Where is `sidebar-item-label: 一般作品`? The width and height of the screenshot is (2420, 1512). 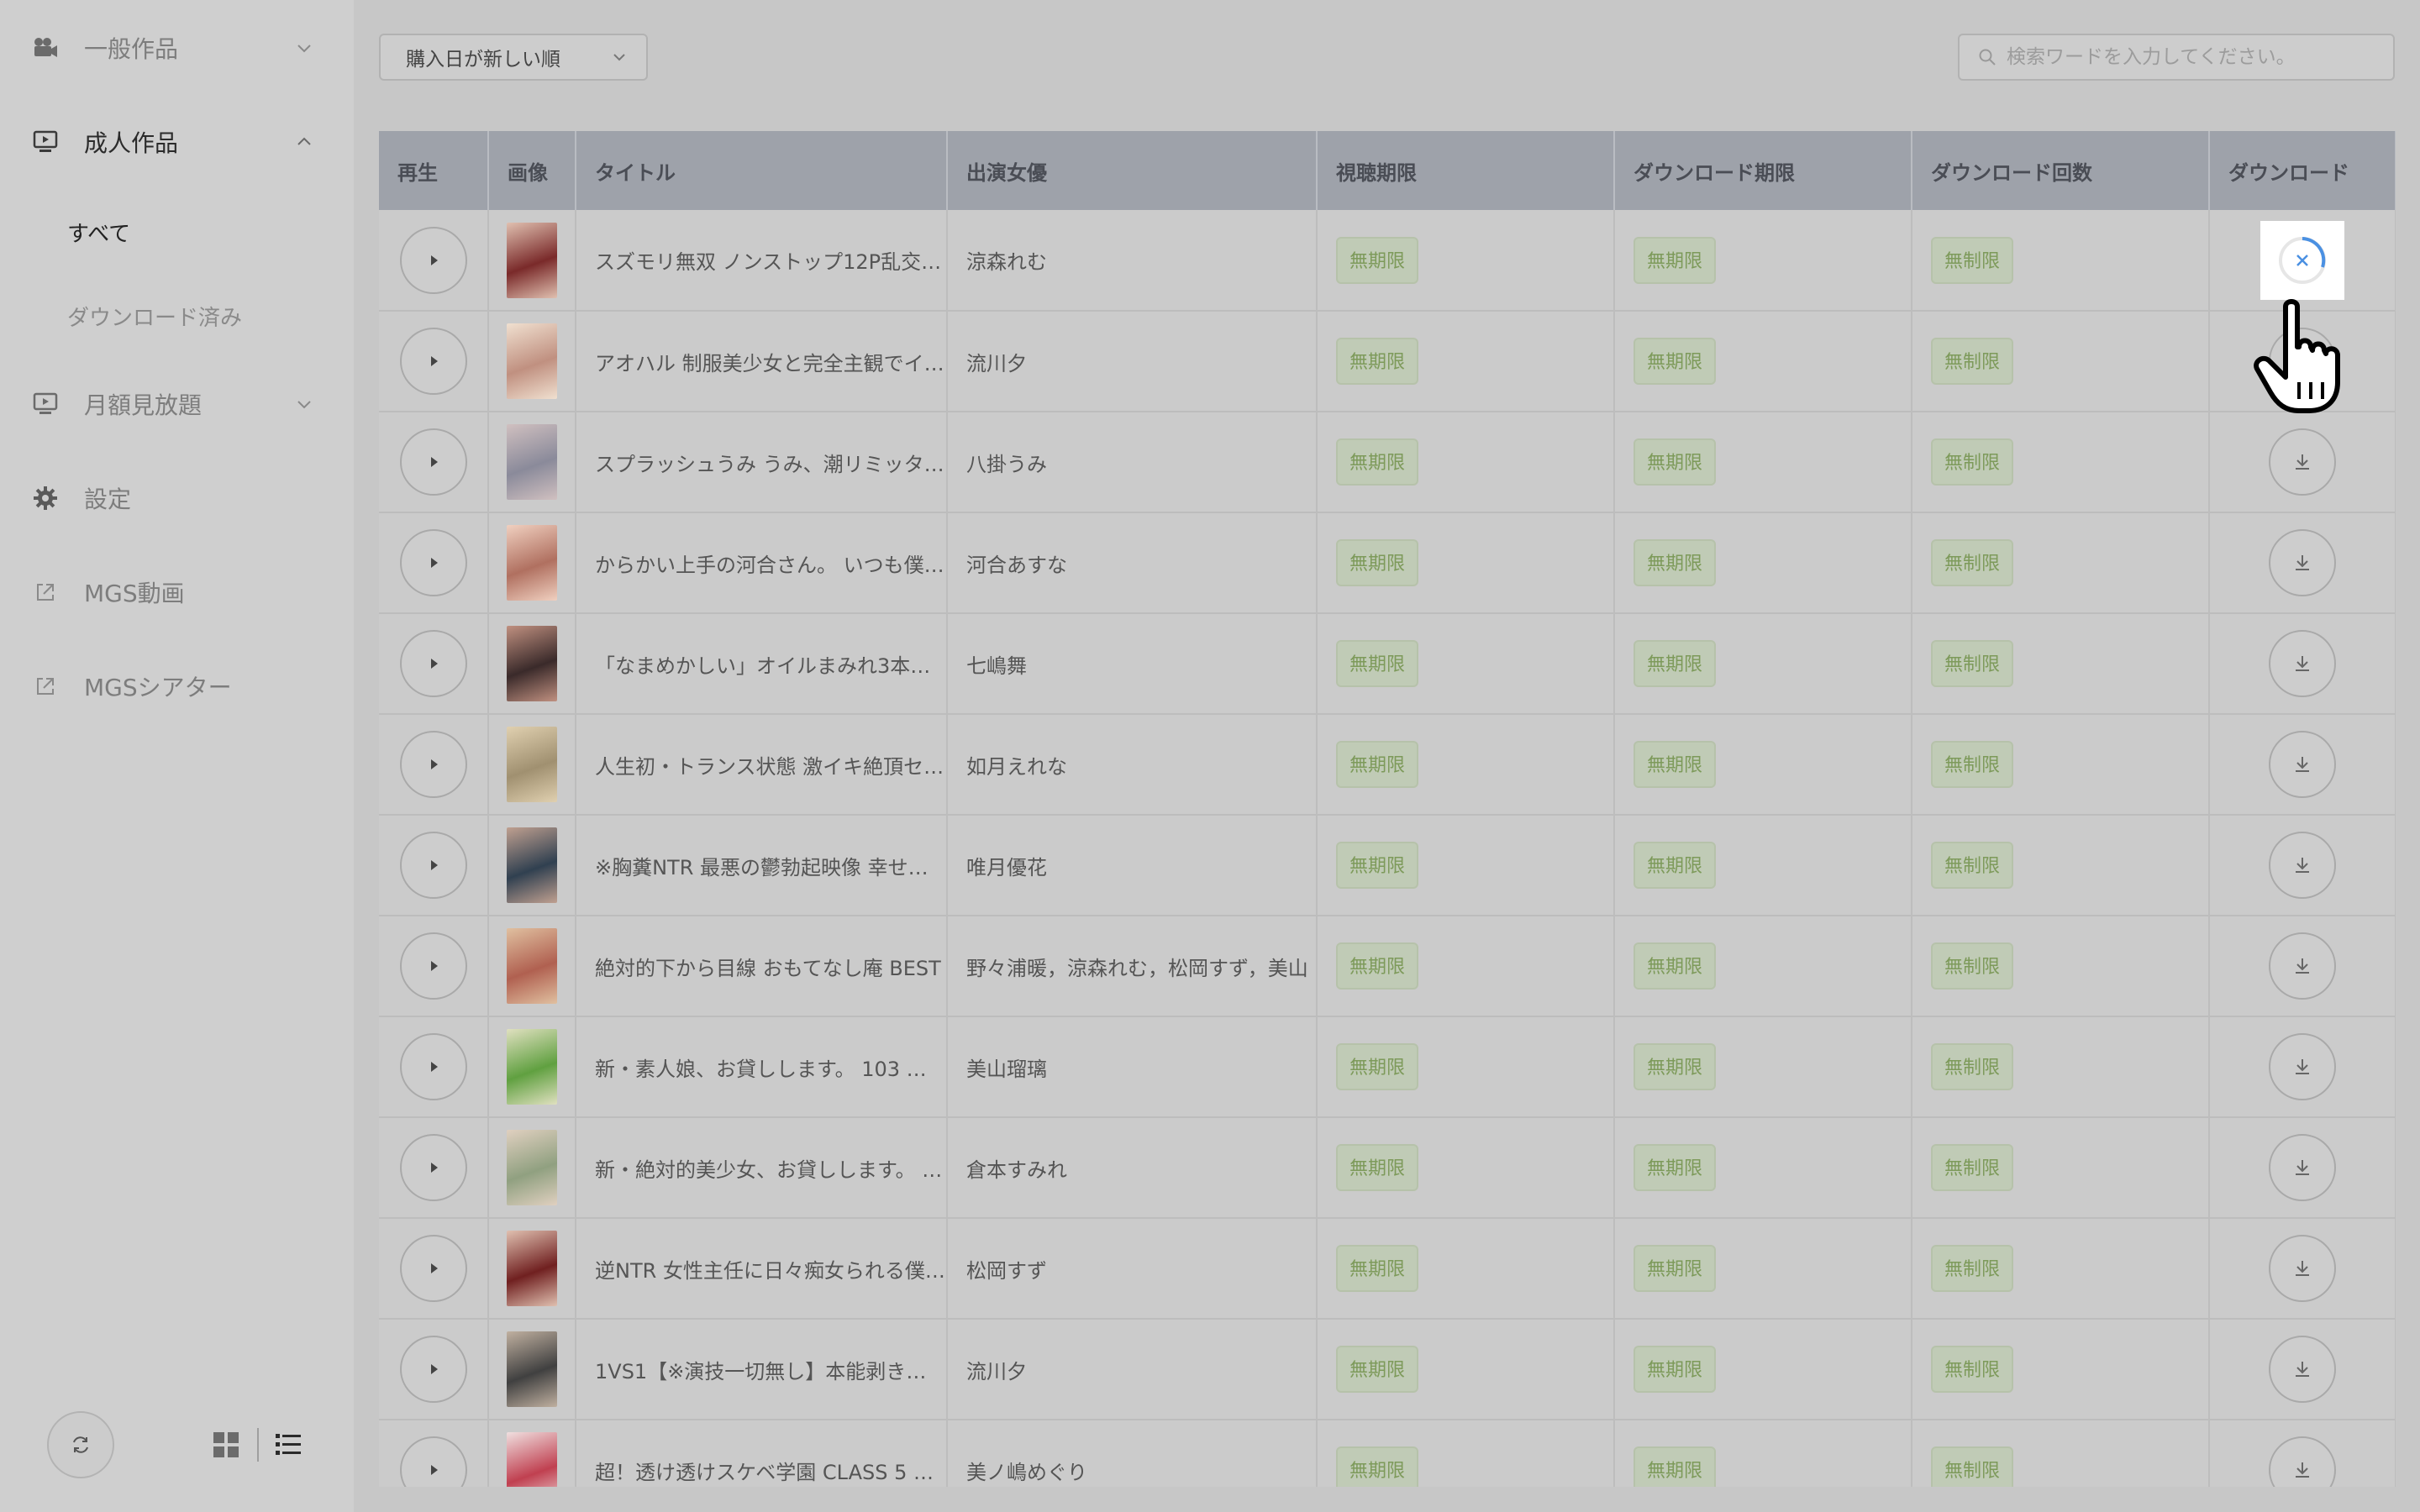
sidebar-item-label: 一般作品 is located at coordinates (131, 49).